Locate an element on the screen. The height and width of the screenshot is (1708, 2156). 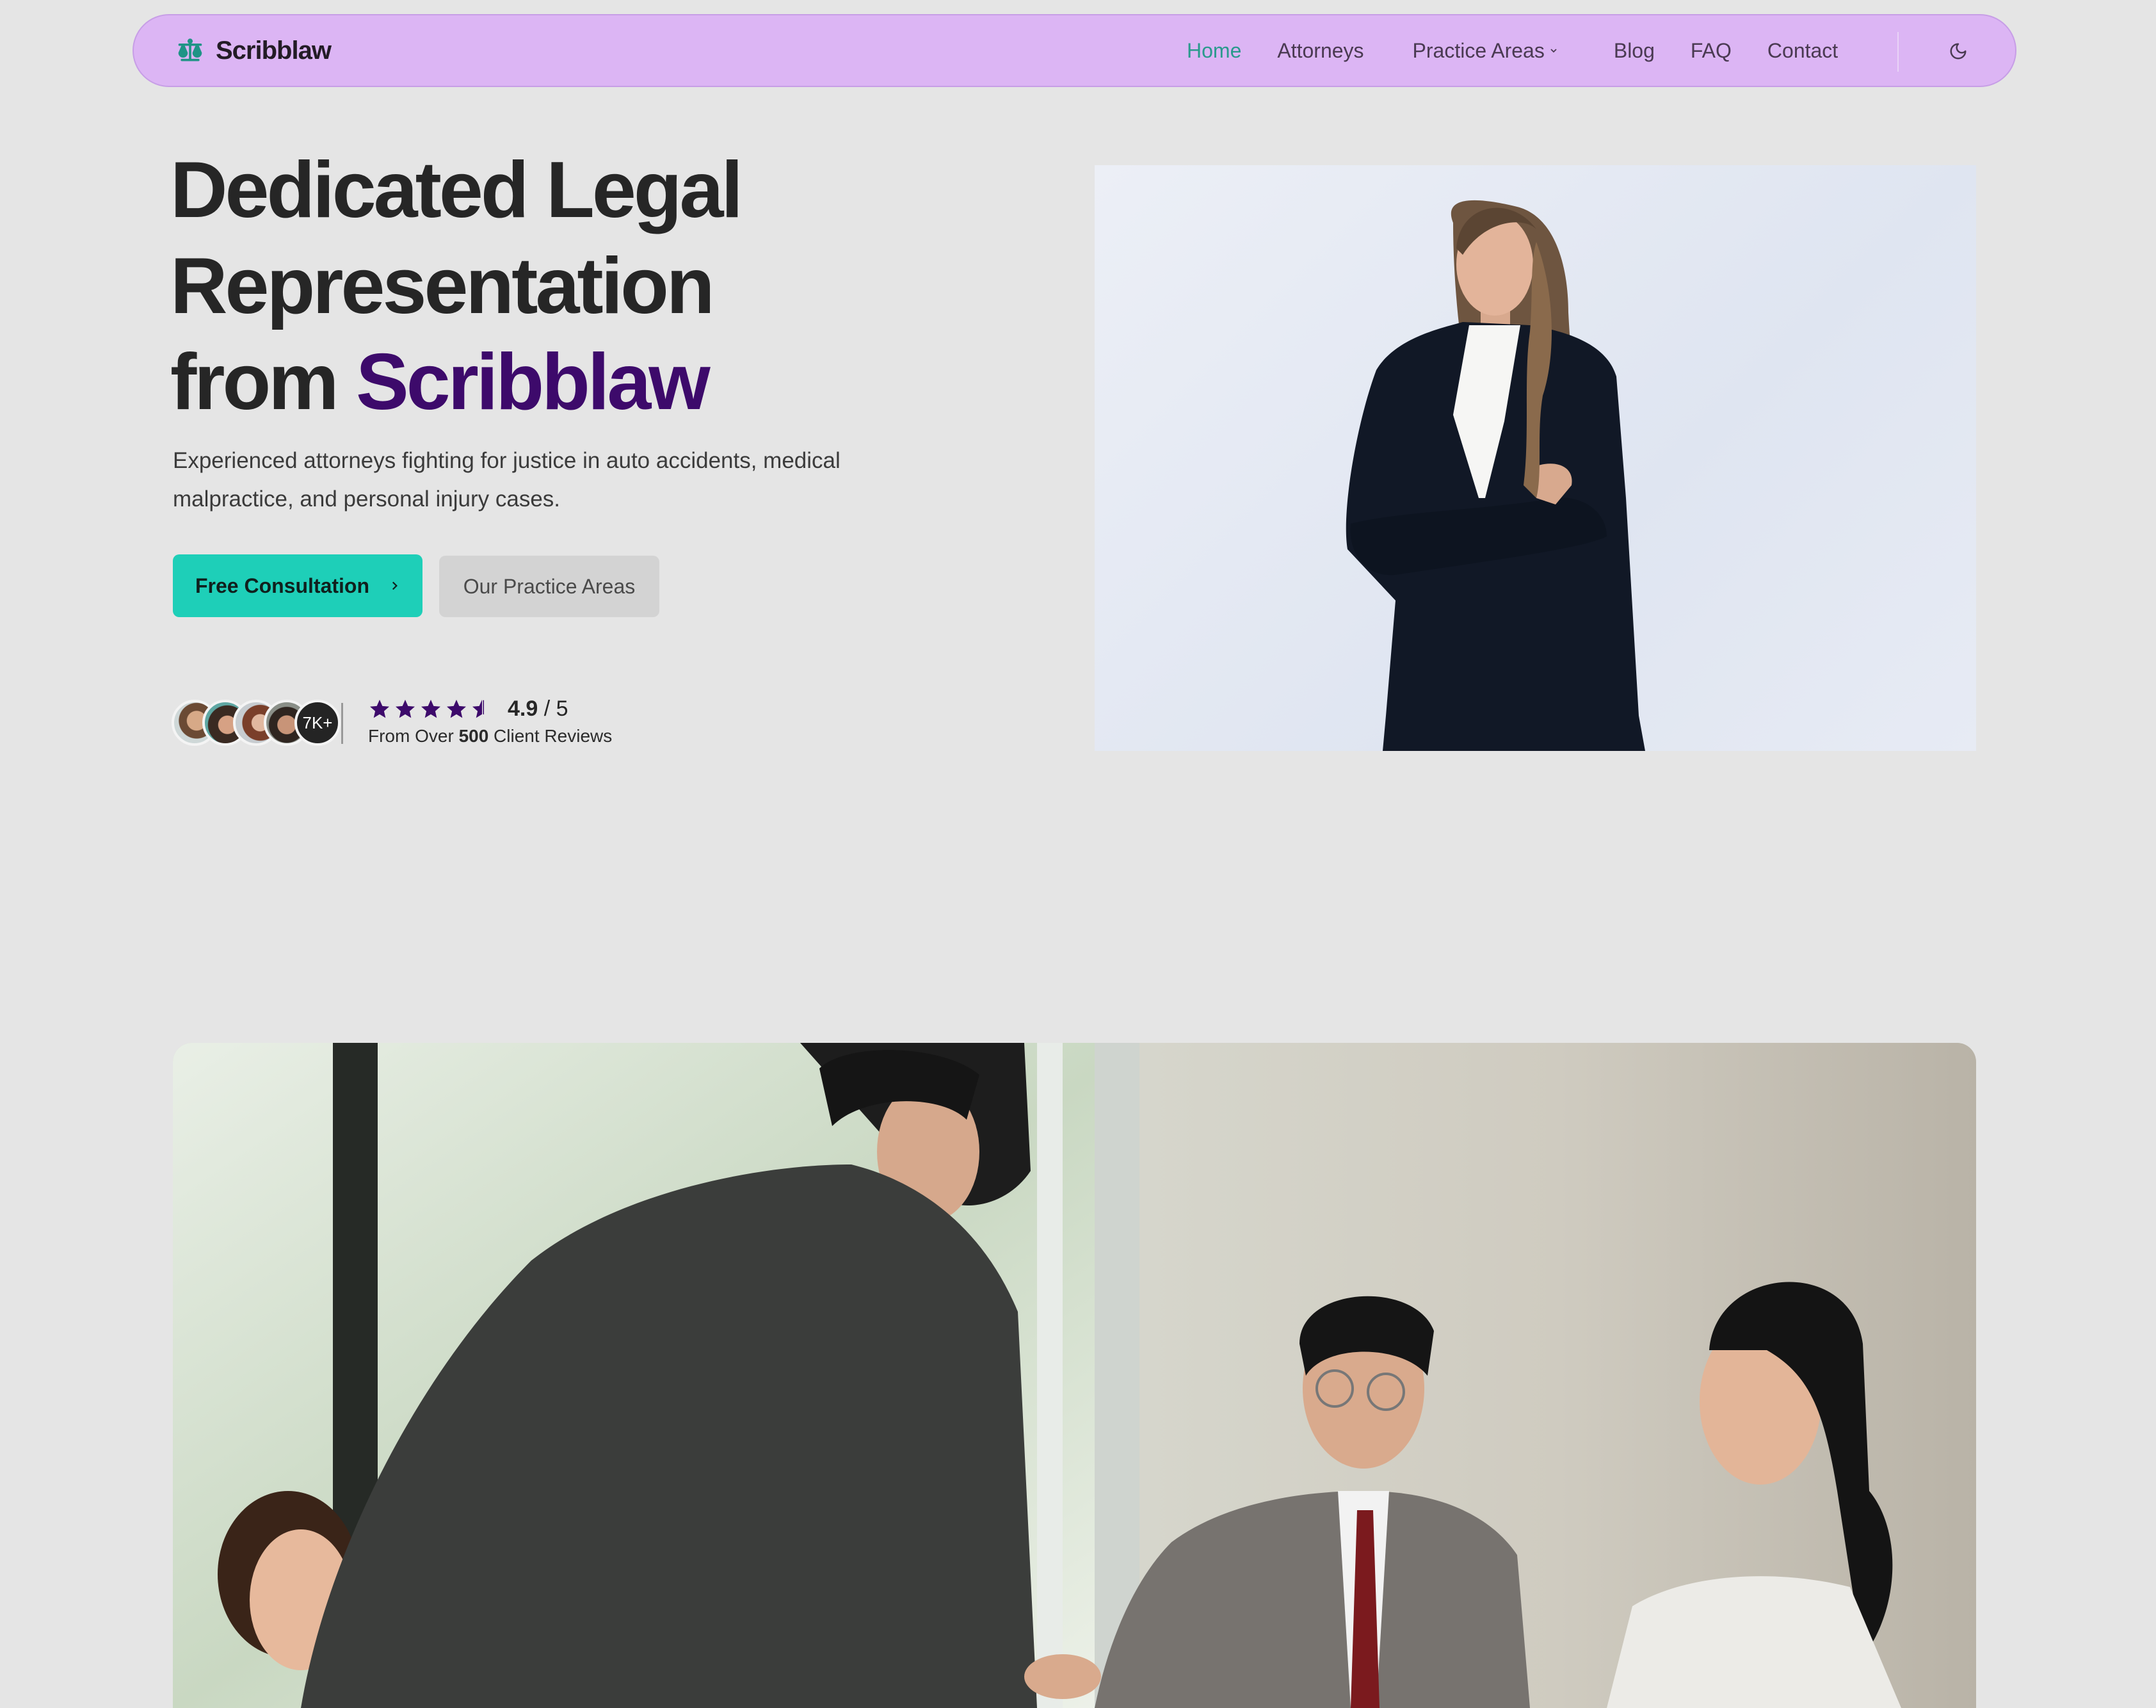
star-rating: 4.9 / 5 is located at coordinates (468, 709).